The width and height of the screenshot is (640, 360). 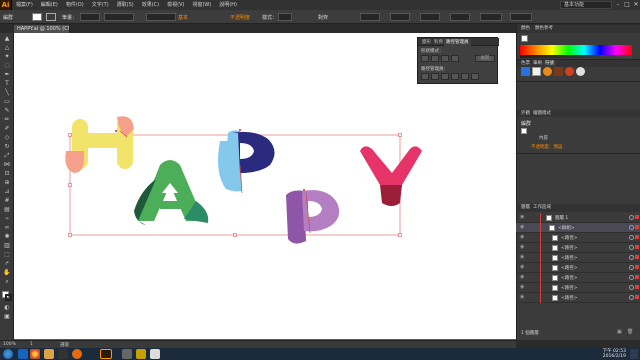 What do you see at coordinates (370, 17) in the screenshot?
I see `x-field` at bounding box center [370, 17].